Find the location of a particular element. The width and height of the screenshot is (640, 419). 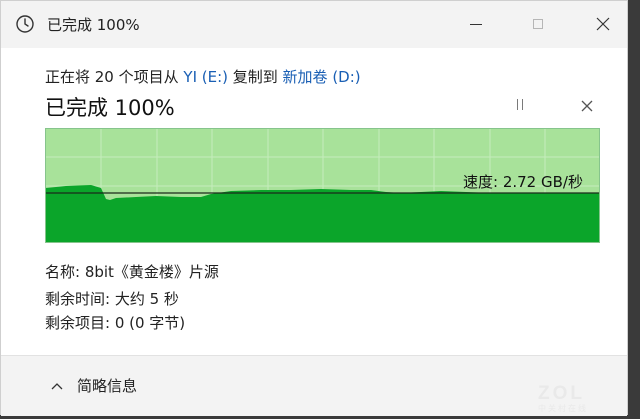

cancel-copy-button is located at coordinates (587, 106).